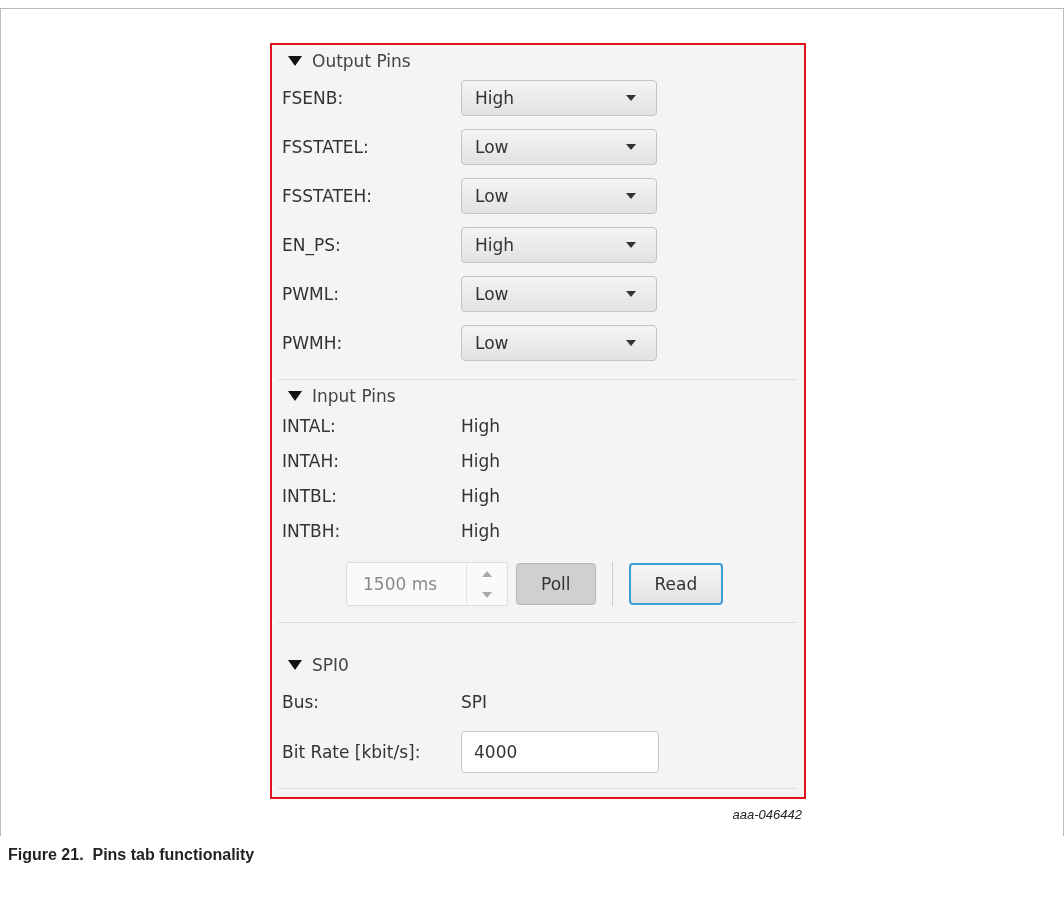 This screenshot has height=902, width=1064. I want to click on pin-label: FSSTATEH:, so click(328, 195).